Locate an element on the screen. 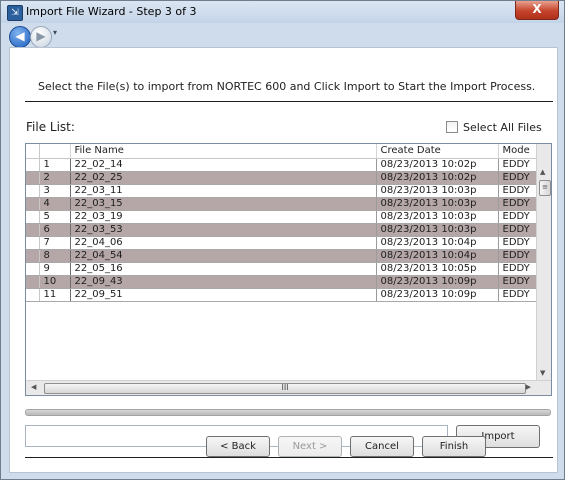  horizontal-scroll-thumb: III is located at coordinates (285, 388).